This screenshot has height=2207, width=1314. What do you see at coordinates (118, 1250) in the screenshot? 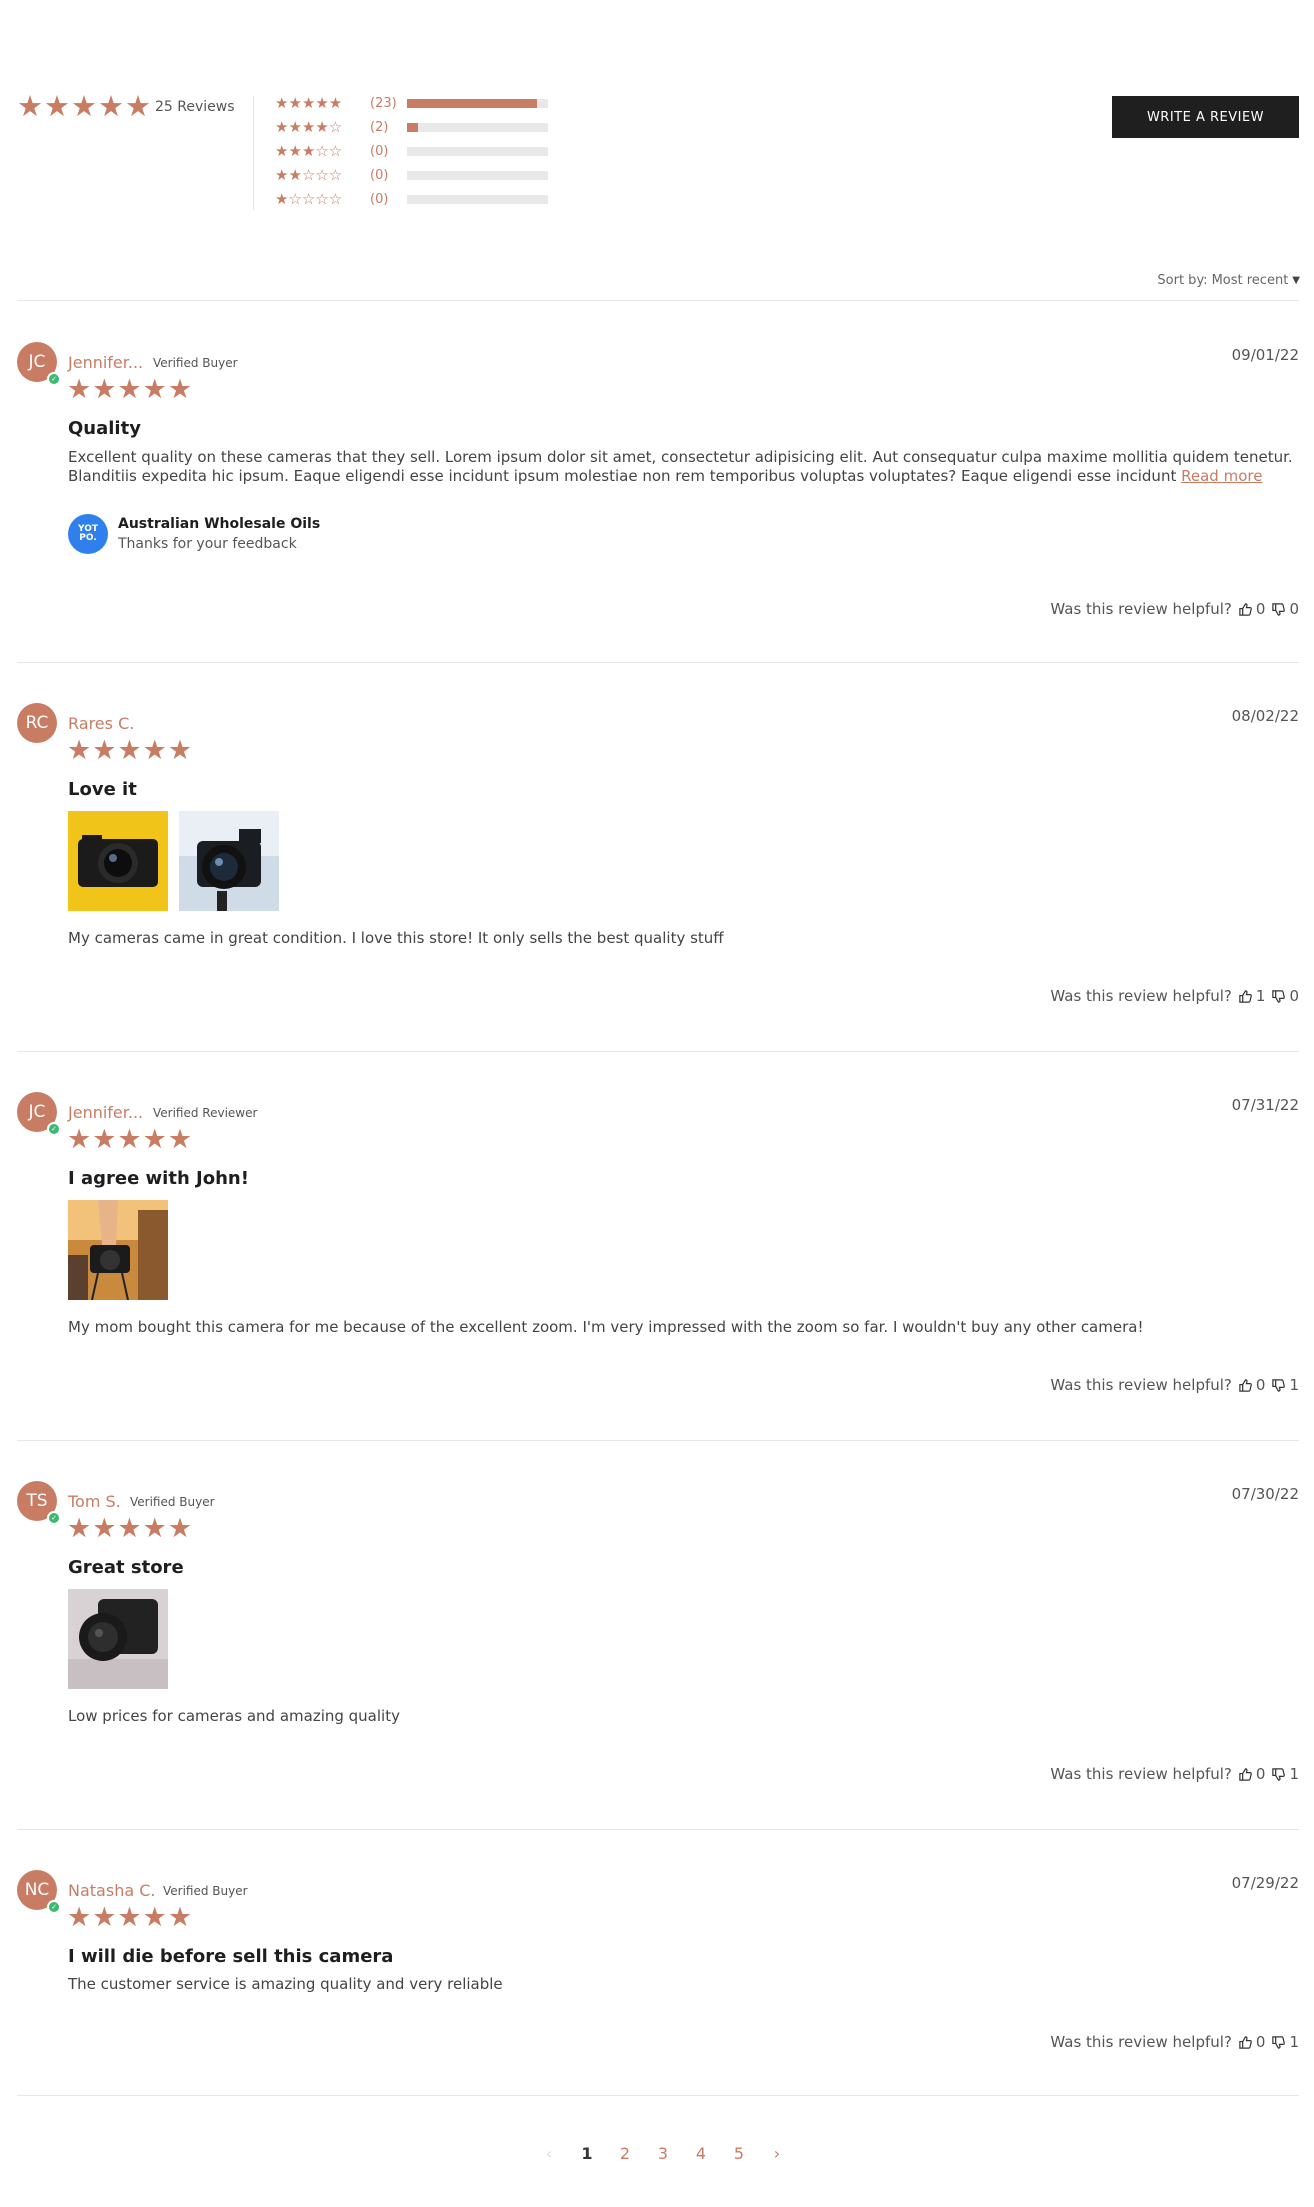
I see `hand-holding-camera-photo` at bounding box center [118, 1250].